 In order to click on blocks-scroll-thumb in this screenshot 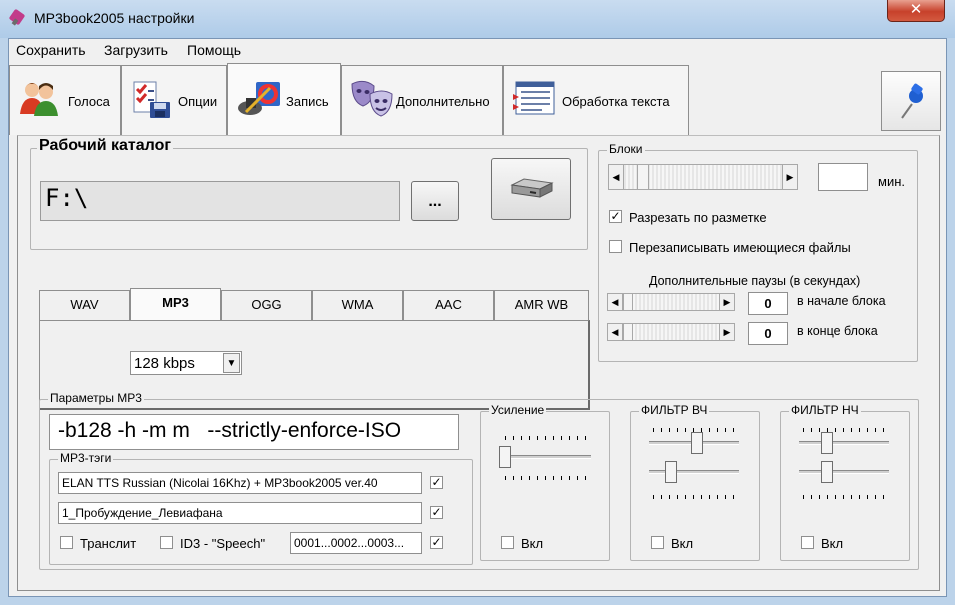, I will do `click(643, 177)`.